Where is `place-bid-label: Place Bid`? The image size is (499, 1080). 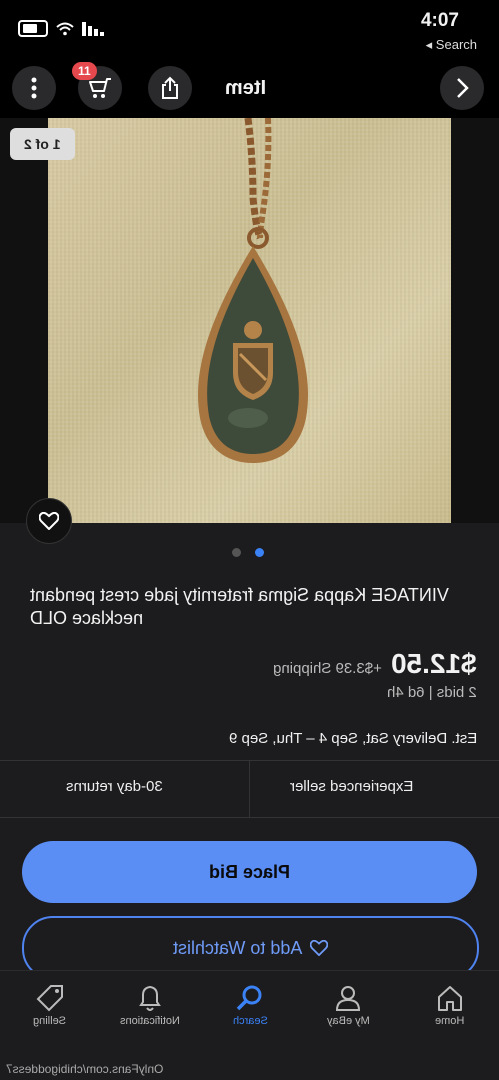 place-bid-label: Place Bid is located at coordinates (249, 871).